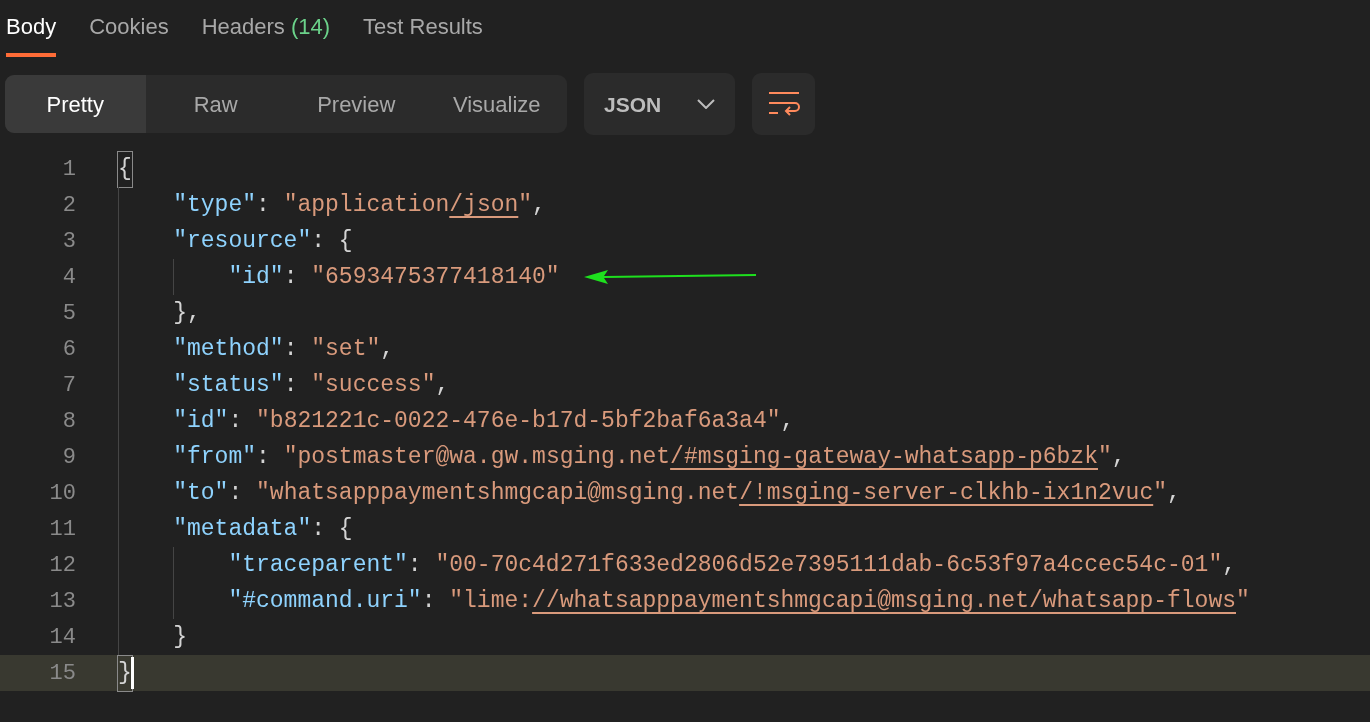 This screenshot has width=1370, height=722. What do you see at coordinates (62, 673) in the screenshot?
I see `line-number: 15` at bounding box center [62, 673].